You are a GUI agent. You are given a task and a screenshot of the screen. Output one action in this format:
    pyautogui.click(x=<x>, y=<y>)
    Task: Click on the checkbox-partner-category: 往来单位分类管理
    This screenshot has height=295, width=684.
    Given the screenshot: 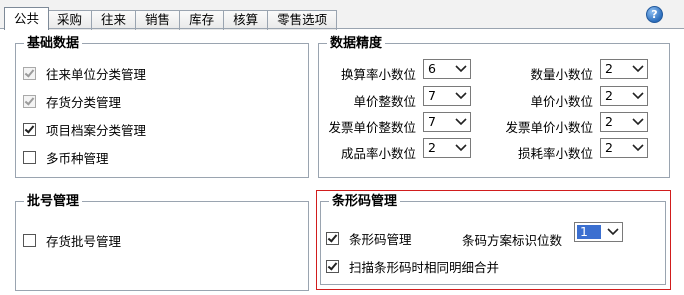 What is the action you would take?
    pyautogui.click(x=84, y=73)
    